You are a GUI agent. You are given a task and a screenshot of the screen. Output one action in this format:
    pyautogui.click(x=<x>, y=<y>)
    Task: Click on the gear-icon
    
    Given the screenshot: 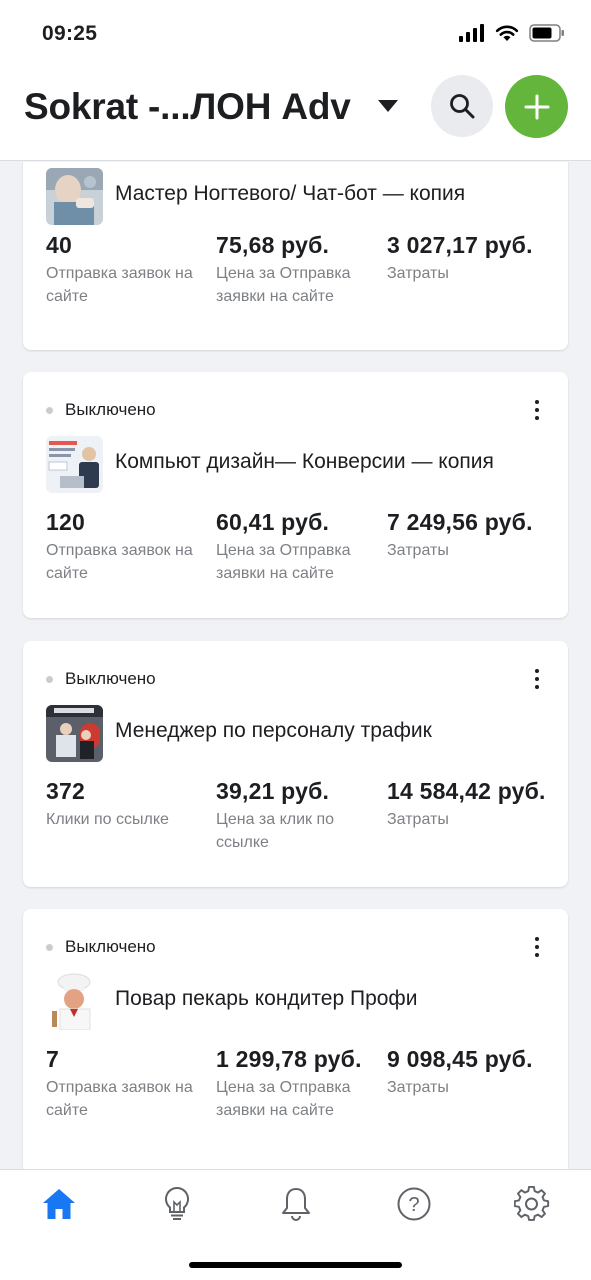 What is the action you would take?
    pyautogui.click(x=532, y=1203)
    